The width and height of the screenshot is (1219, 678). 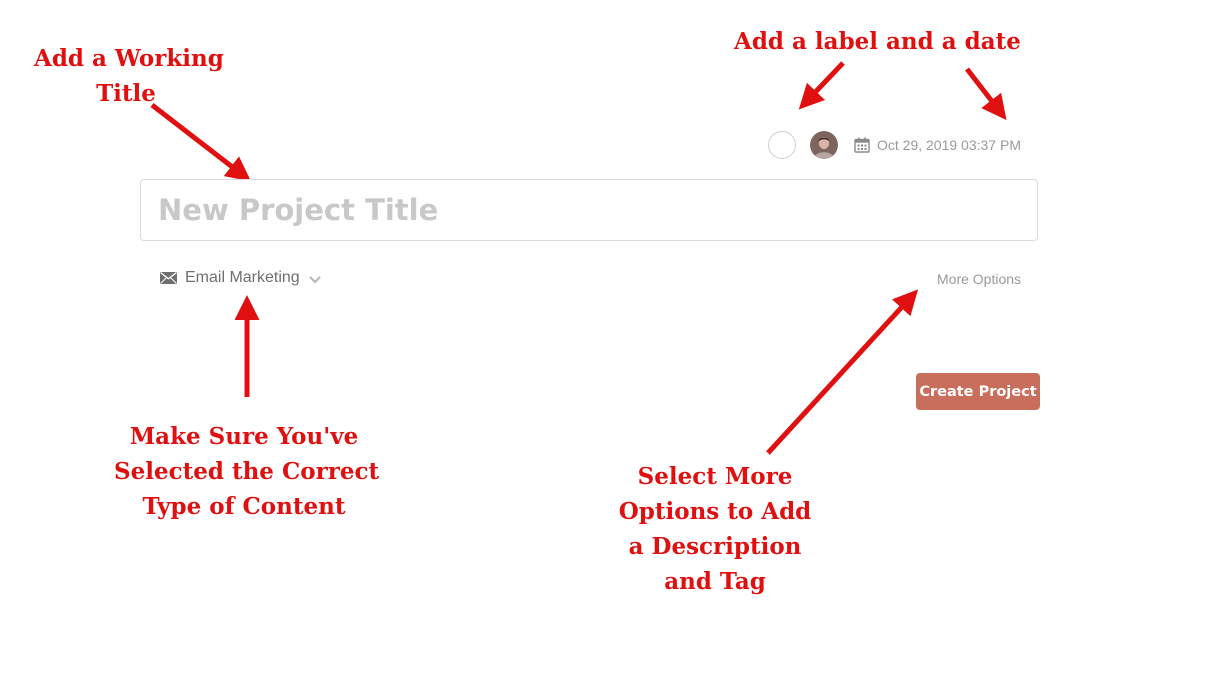 What do you see at coordinates (168, 278) in the screenshot?
I see `envelope-icon` at bounding box center [168, 278].